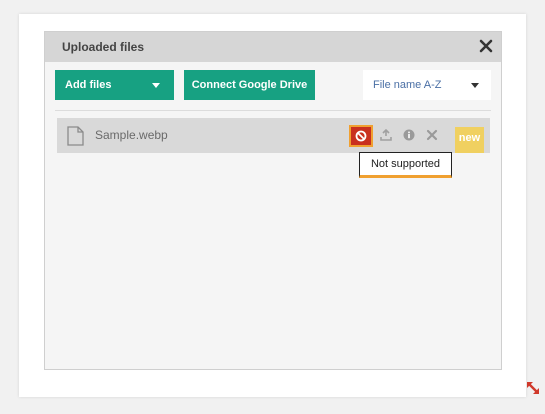  I want to click on add-files-button: Add files, so click(114, 85).